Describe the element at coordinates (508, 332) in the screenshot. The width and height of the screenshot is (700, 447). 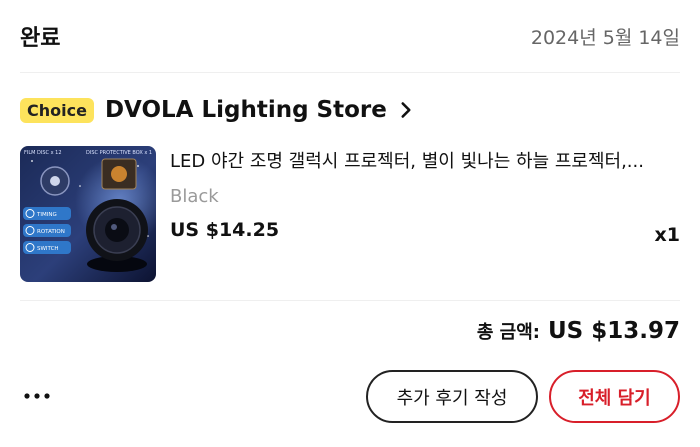
I see `total-label: 총 금액:` at that location.